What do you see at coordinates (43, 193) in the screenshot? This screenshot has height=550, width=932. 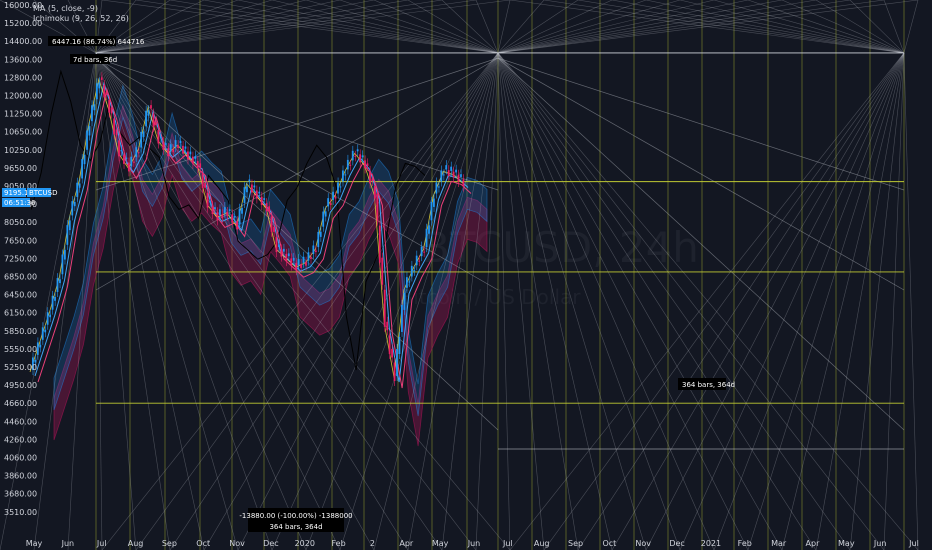 I see `exchange-text: BTCUSD` at bounding box center [43, 193].